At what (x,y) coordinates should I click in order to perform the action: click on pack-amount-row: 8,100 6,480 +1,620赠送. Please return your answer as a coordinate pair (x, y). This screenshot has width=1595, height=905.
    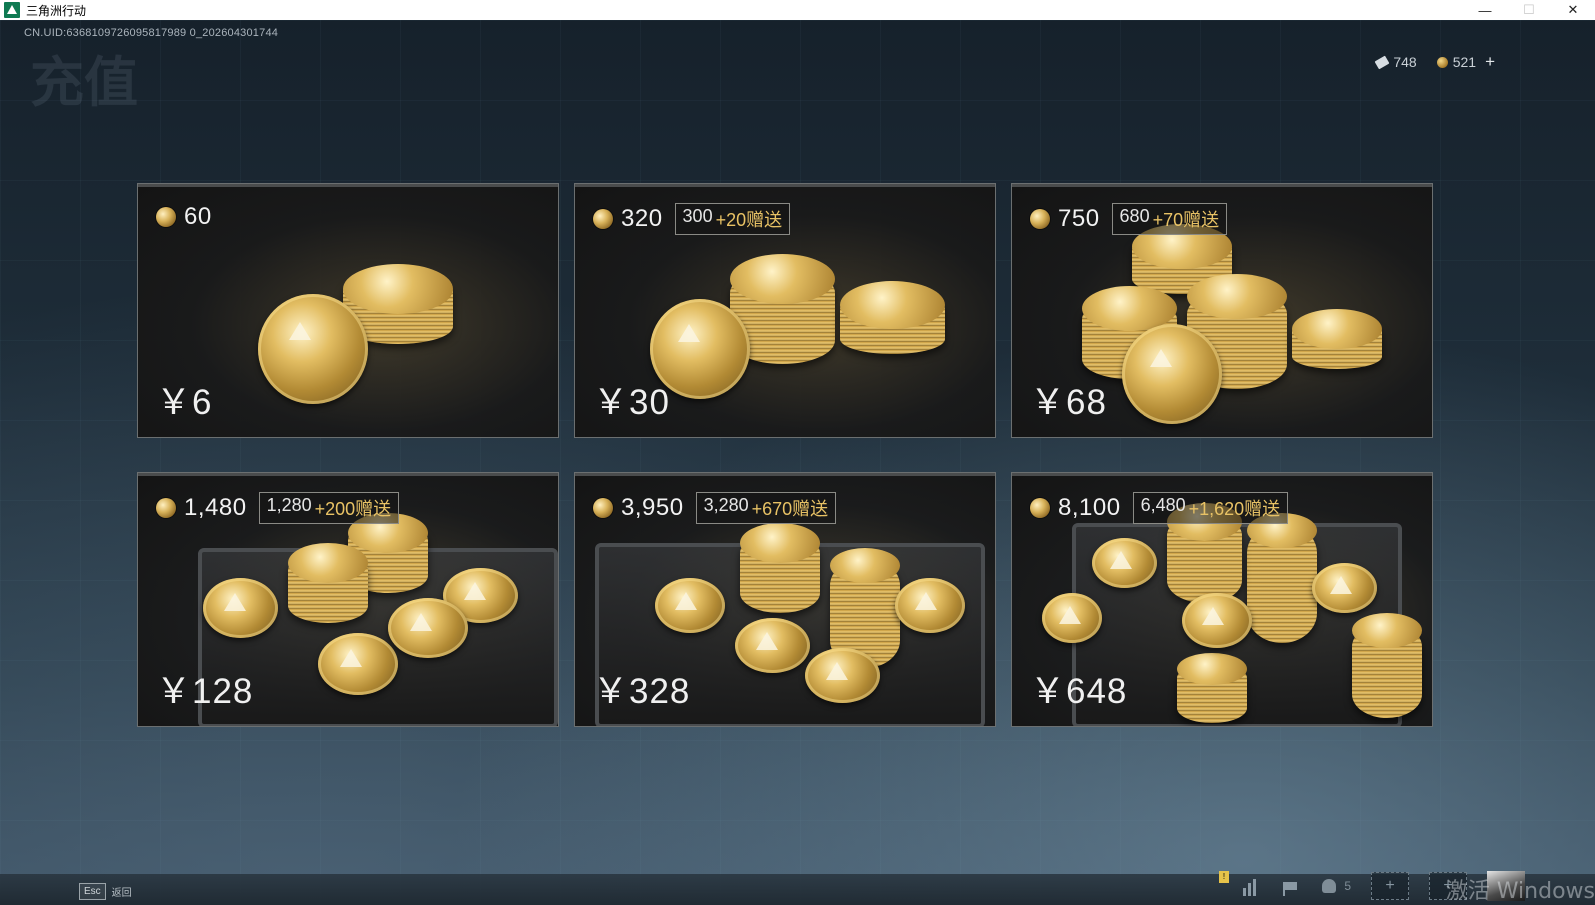
    Looking at the image, I should click on (1159, 508).